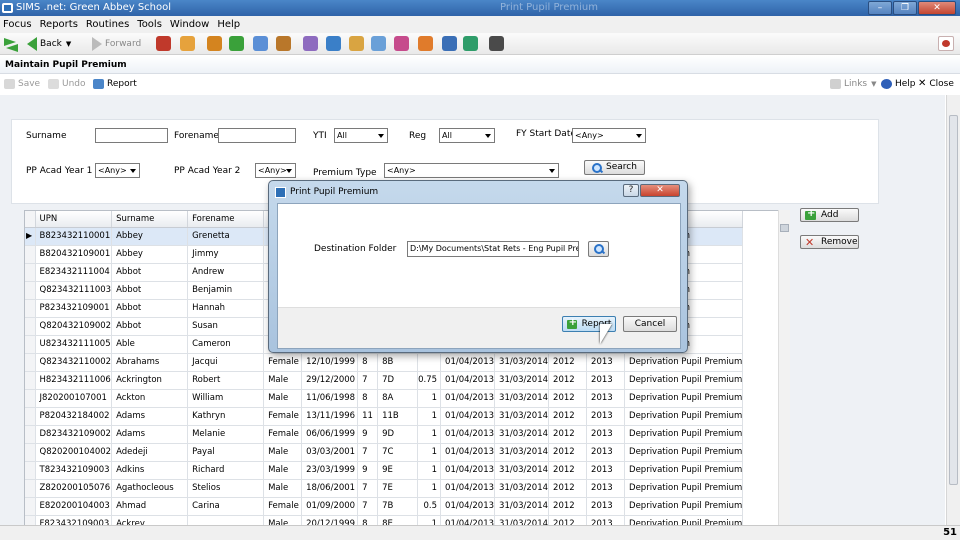 This screenshot has height=540, width=960. I want to click on search-button: Search, so click(614, 167).